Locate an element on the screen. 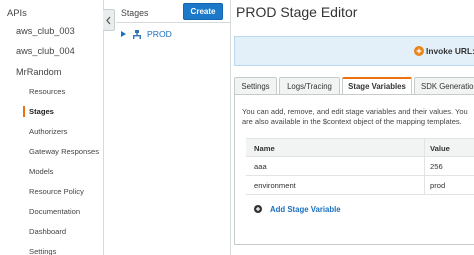  table-row: aaa 256 is located at coordinates (360, 166).